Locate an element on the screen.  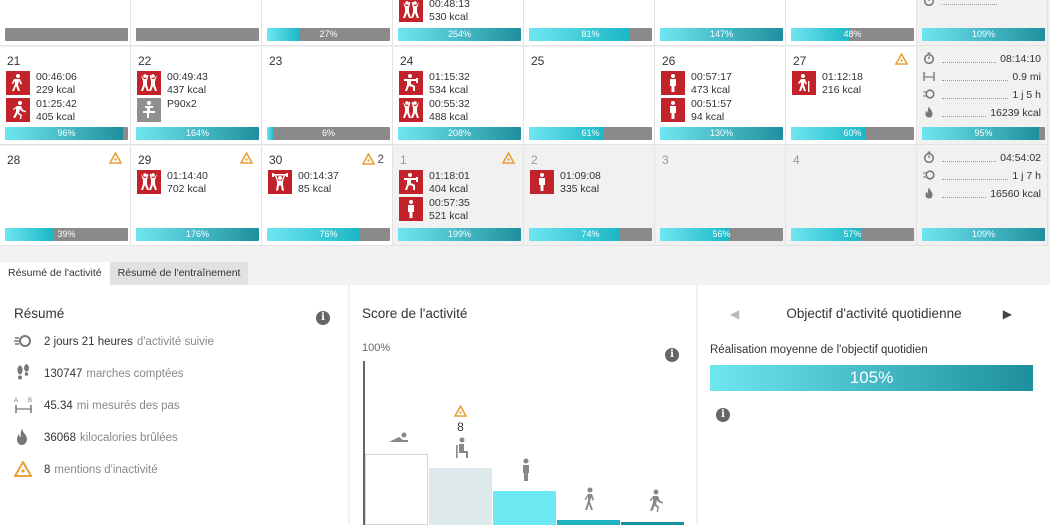
entry-duration: 01:14:40 is located at coordinates (187, 176).